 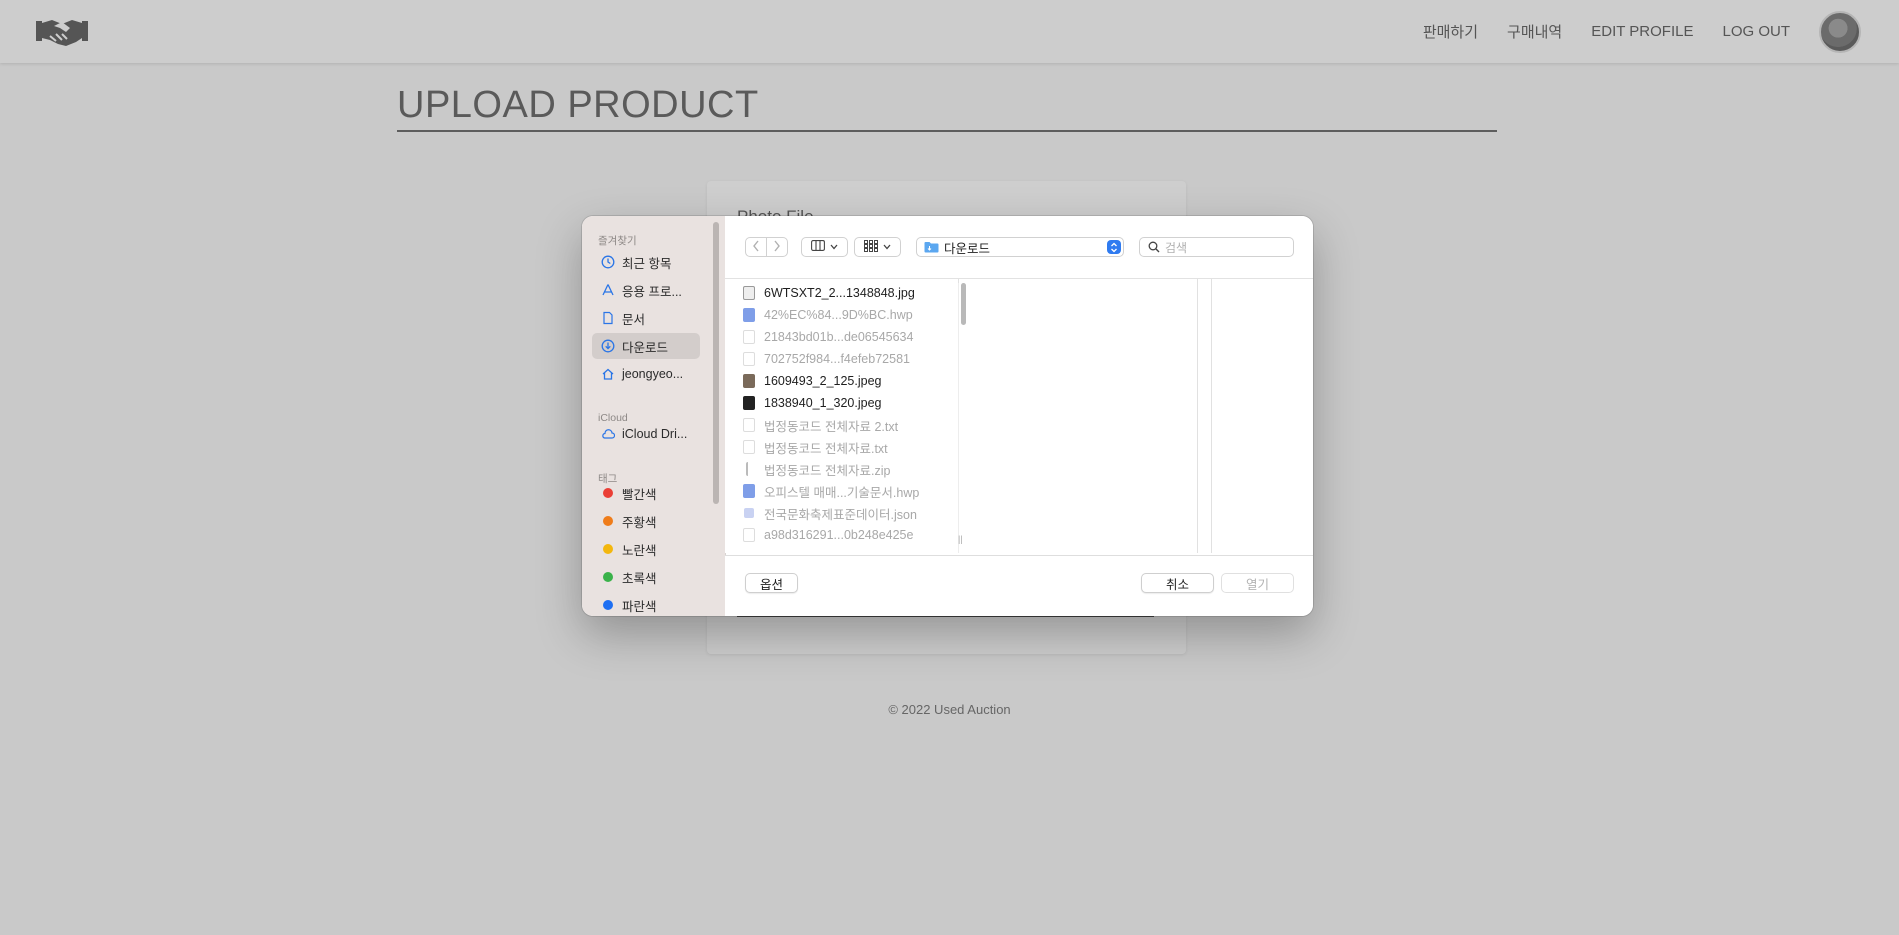 What do you see at coordinates (608, 318) in the screenshot?
I see `document-icon` at bounding box center [608, 318].